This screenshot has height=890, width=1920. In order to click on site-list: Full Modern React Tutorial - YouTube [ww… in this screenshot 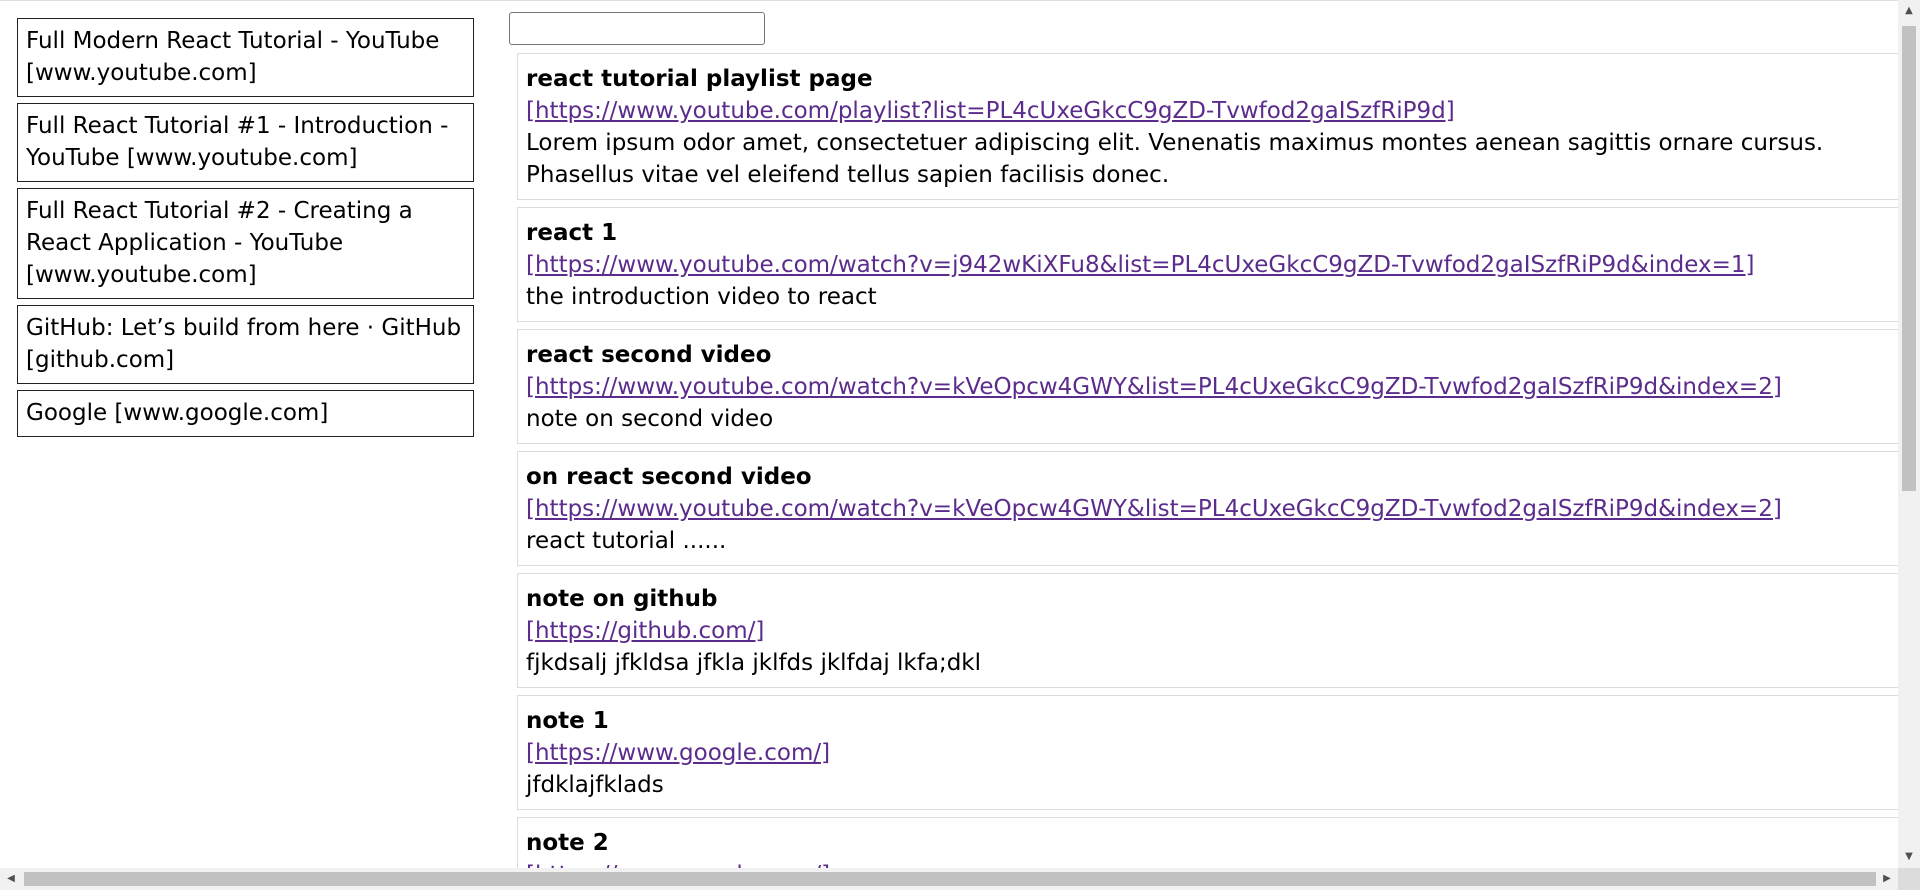, I will do `click(245, 230)`.